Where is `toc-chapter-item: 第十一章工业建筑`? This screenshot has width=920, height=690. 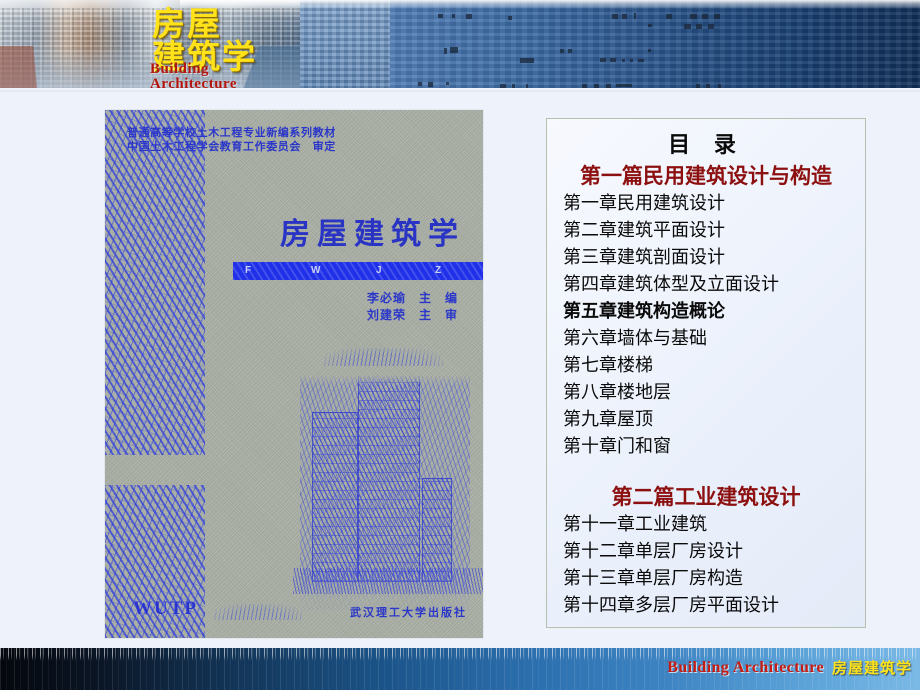
toc-chapter-item: 第十一章工业建筑 is located at coordinates (706, 524).